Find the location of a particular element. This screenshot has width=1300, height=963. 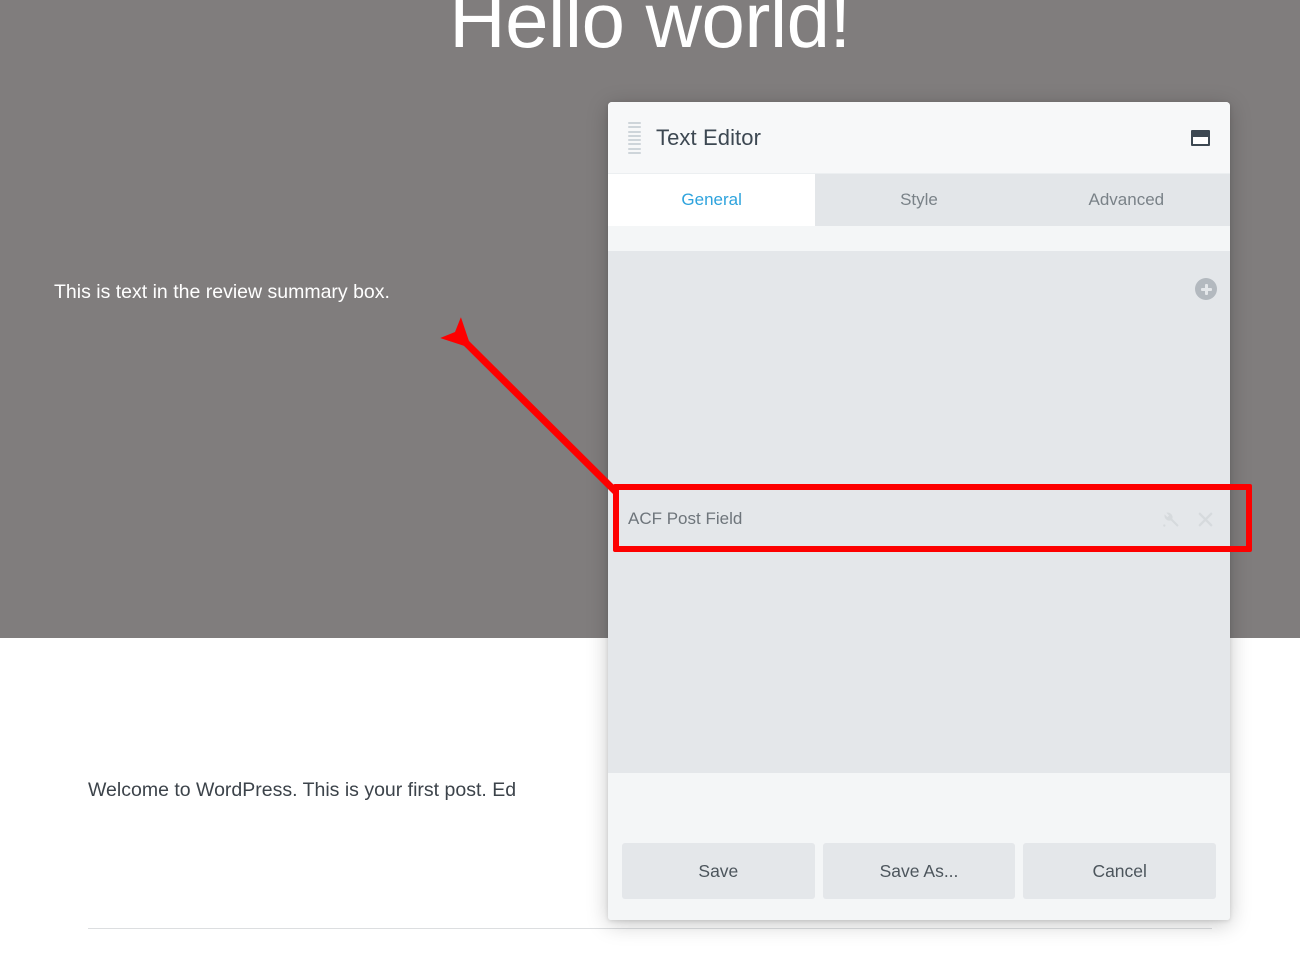

acf-post-field-row: ACF Post Field is located at coordinates (919, 519).